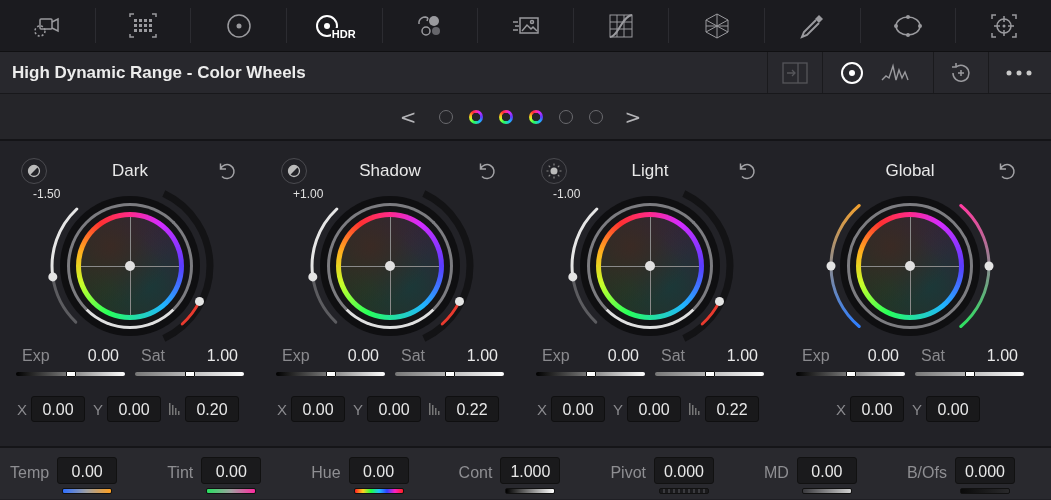 Image resolution: width=1051 pixels, height=500 pixels. Describe the element at coordinates (910, 266) in the screenshot. I see `wheel-arc-drawing` at that location.